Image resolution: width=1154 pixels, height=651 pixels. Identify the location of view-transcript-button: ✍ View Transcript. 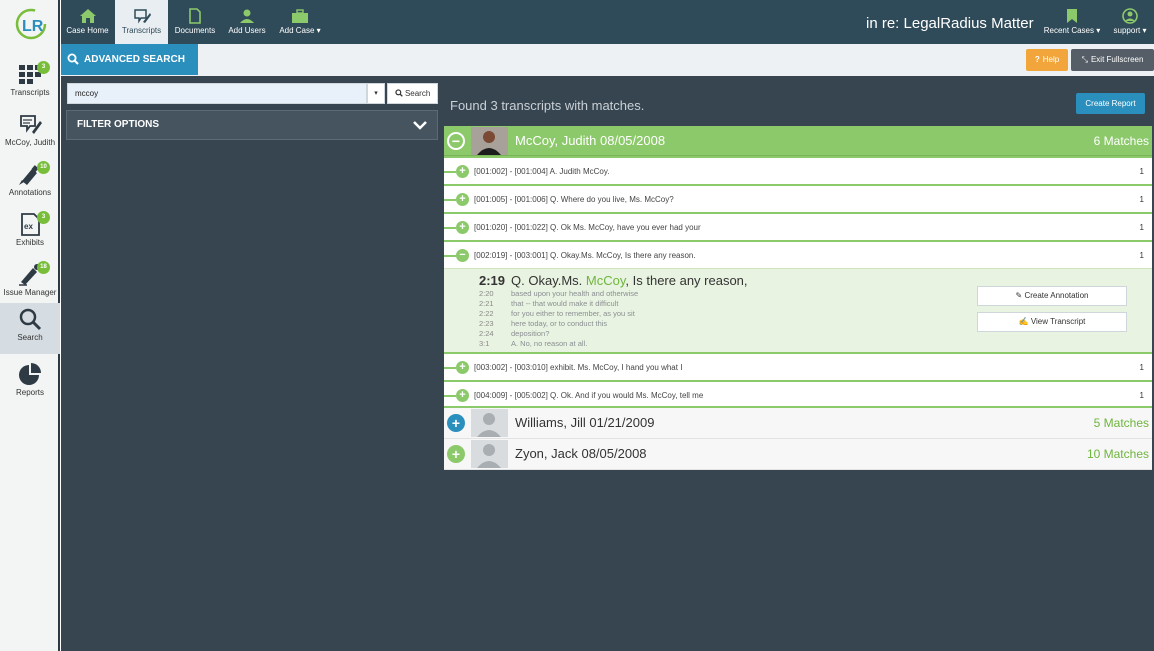
(1052, 322).